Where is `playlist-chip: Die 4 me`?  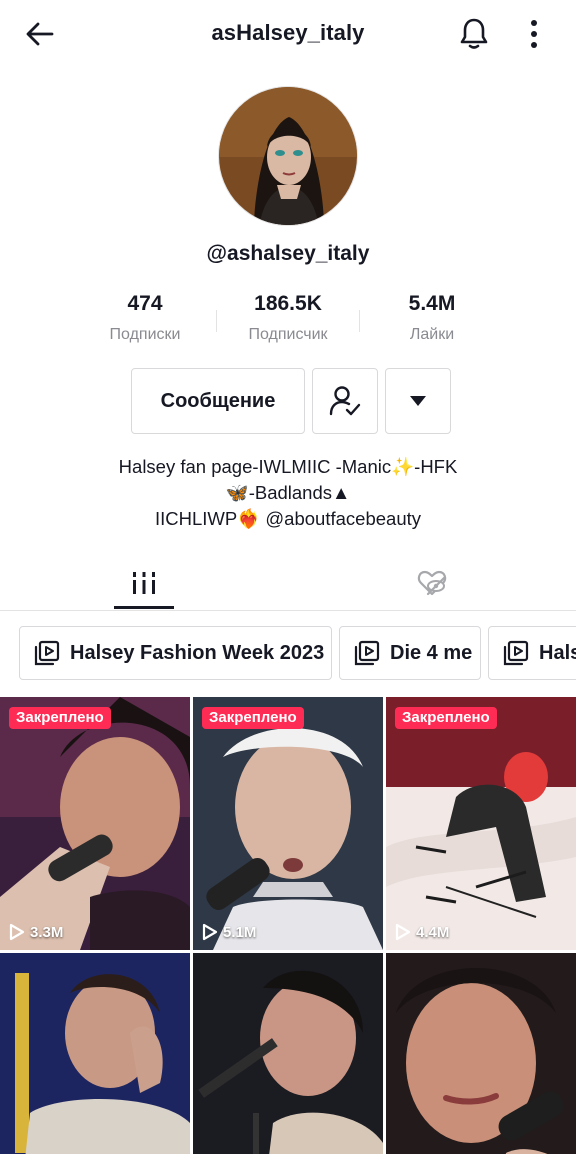 playlist-chip: Die 4 me is located at coordinates (410, 653).